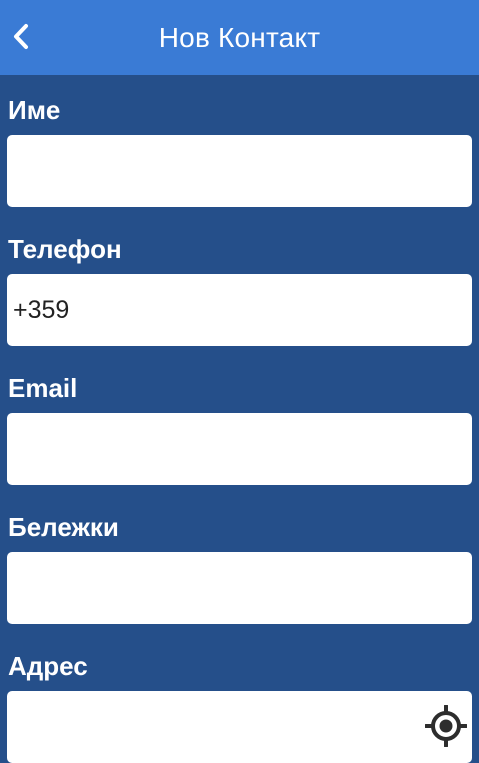  Describe the element at coordinates (63, 527) in the screenshot. I see `notes-label: Бележки` at that location.